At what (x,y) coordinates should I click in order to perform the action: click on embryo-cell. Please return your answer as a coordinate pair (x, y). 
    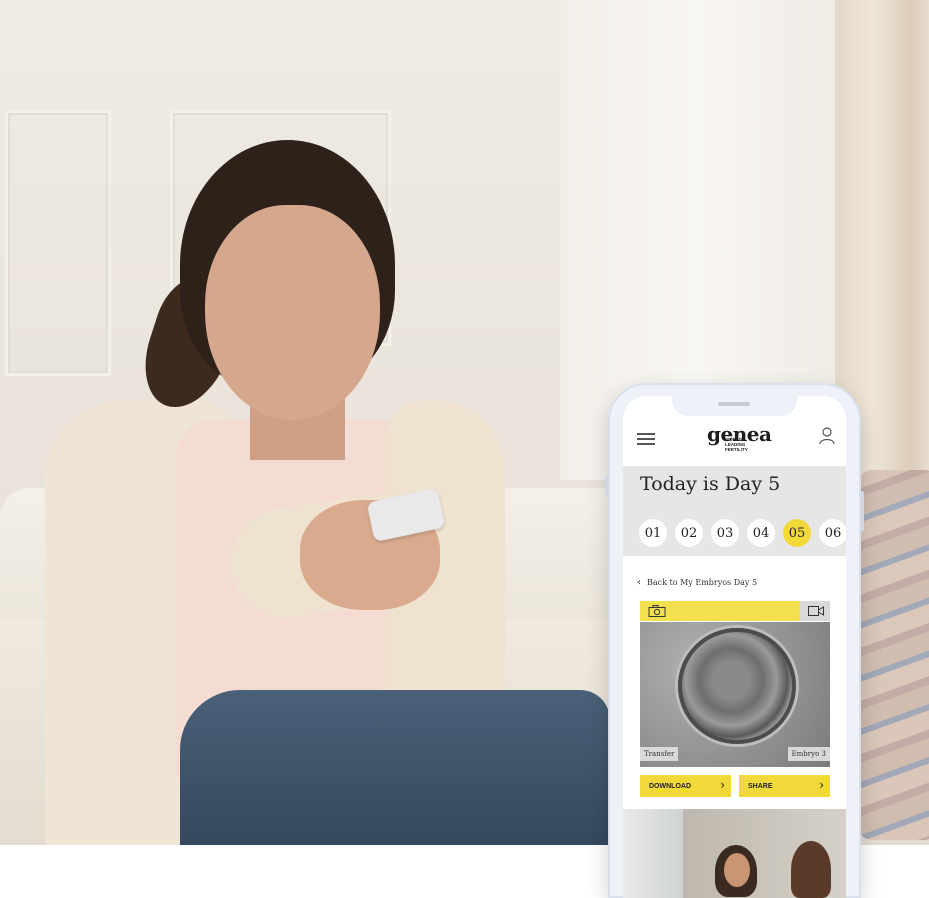
    Looking at the image, I should click on (737, 686).